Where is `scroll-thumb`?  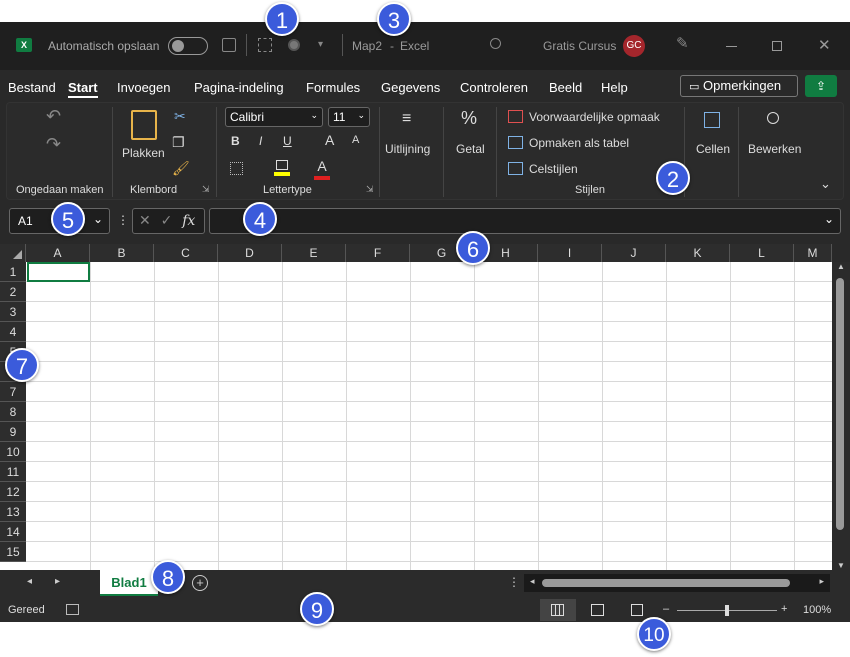
scroll-thumb is located at coordinates (840, 404).